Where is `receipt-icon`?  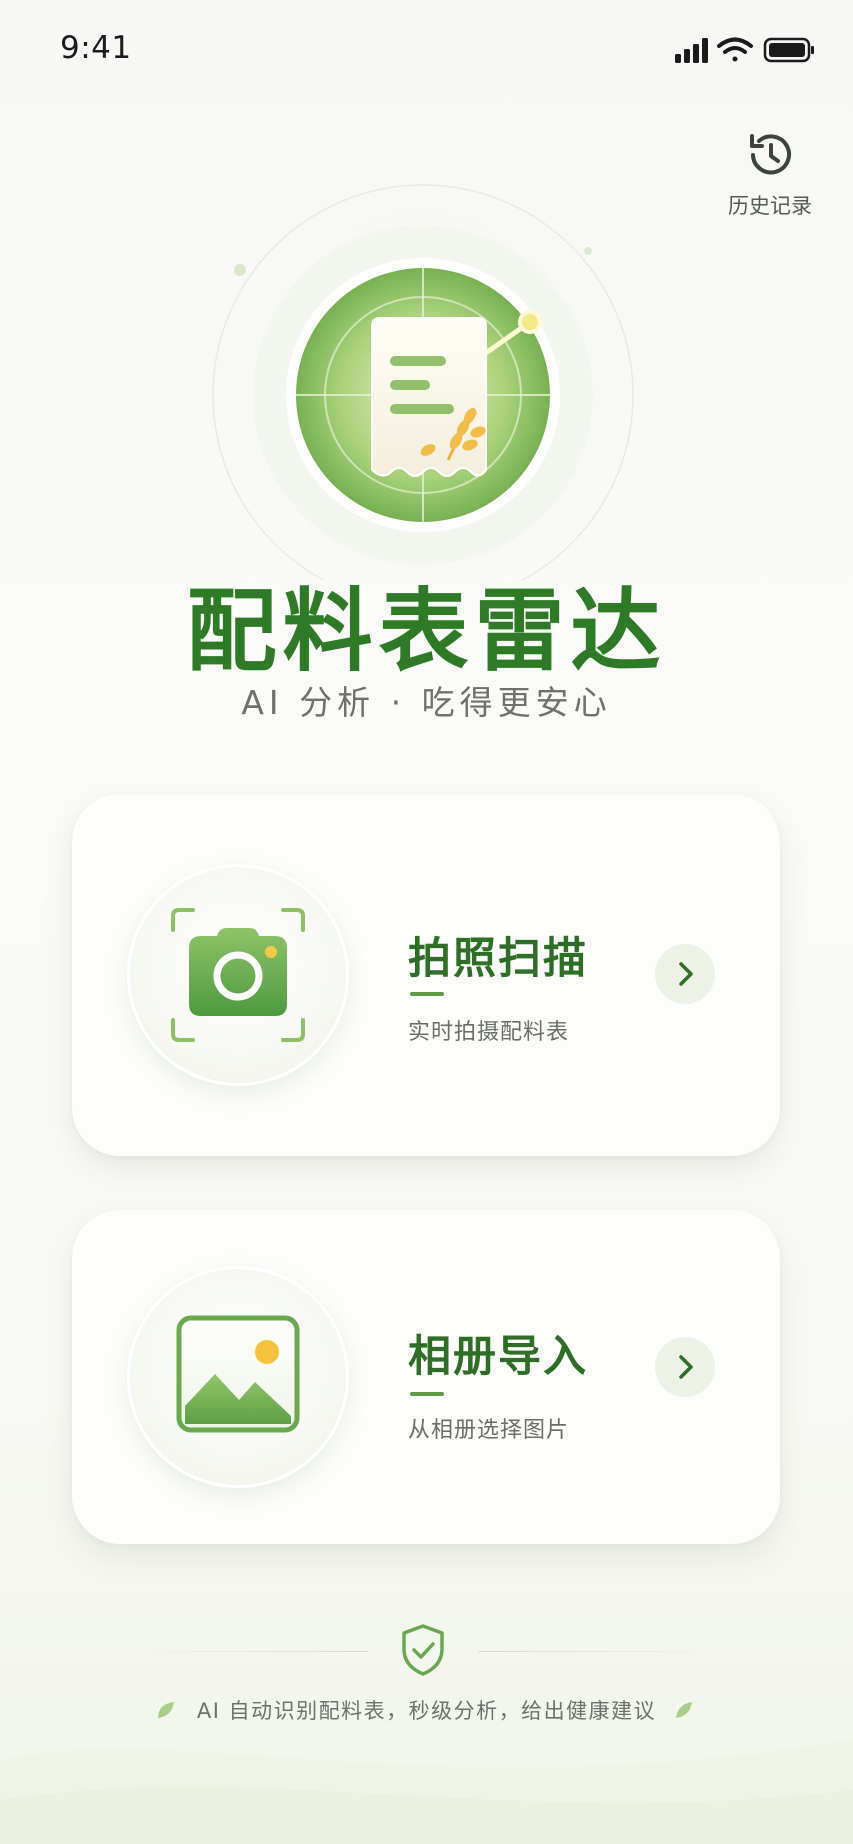 receipt-icon is located at coordinates (429, 397).